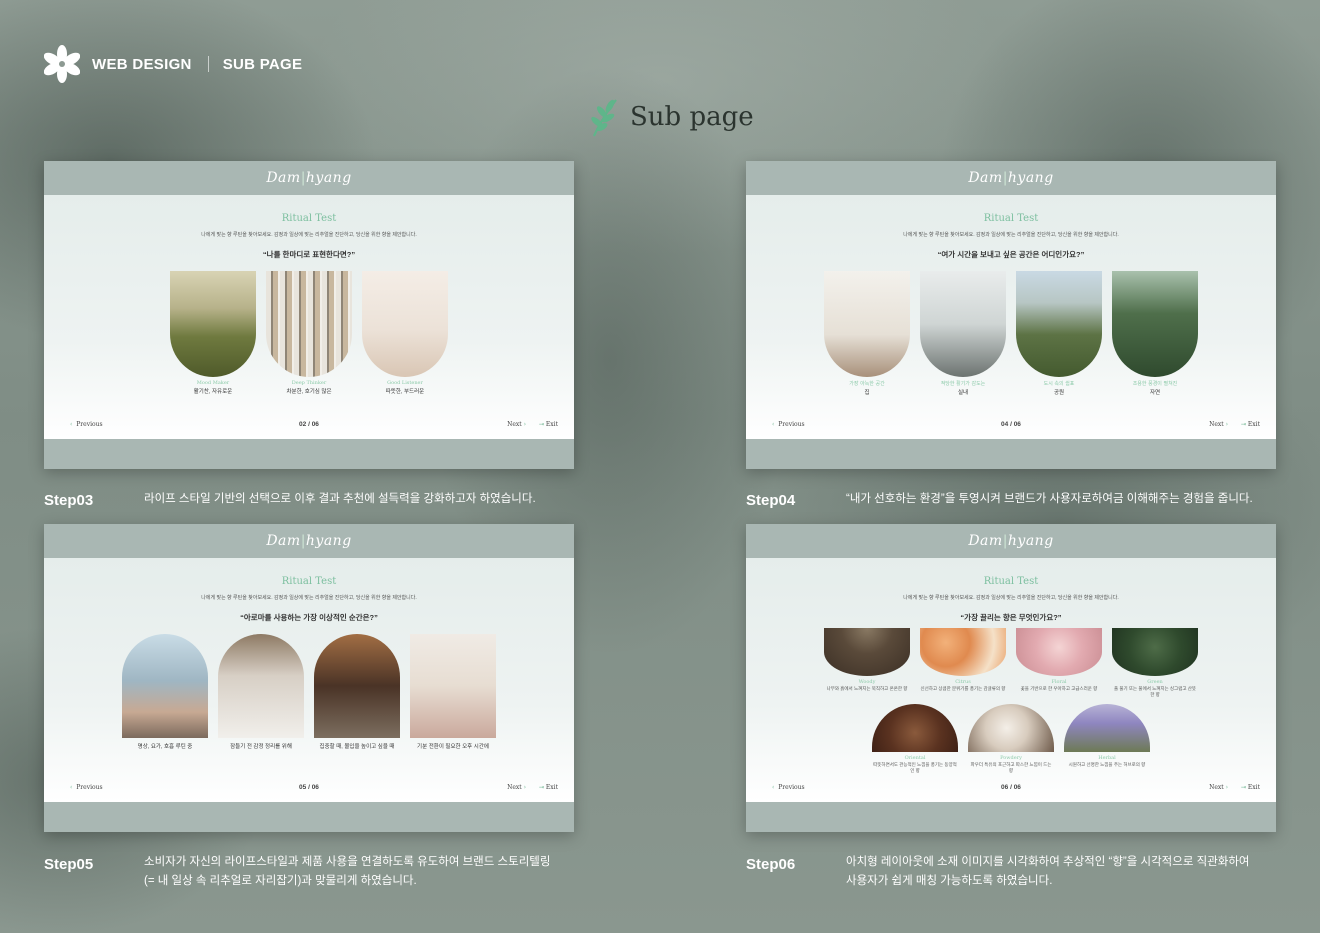  I want to click on option-card: Citrus 신선하고 상큼한 분위기를 풍기는 감귤류의 향, so click(963, 663).